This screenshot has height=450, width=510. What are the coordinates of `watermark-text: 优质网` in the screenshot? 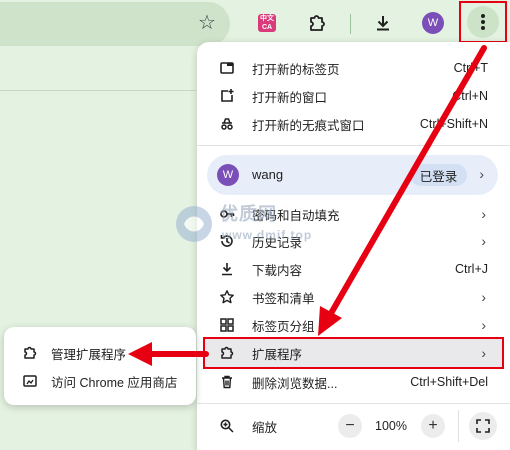 It's located at (248, 214).